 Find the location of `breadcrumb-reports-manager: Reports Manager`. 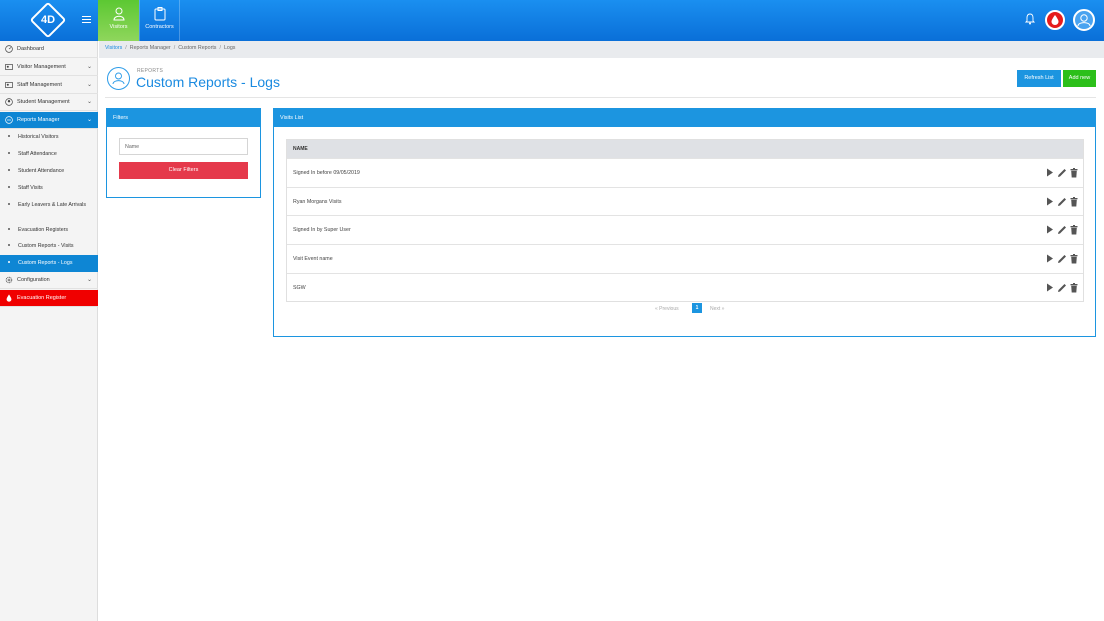

breadcrumb-reports-manager: Reports Manager is located at coordinates (150, 48).